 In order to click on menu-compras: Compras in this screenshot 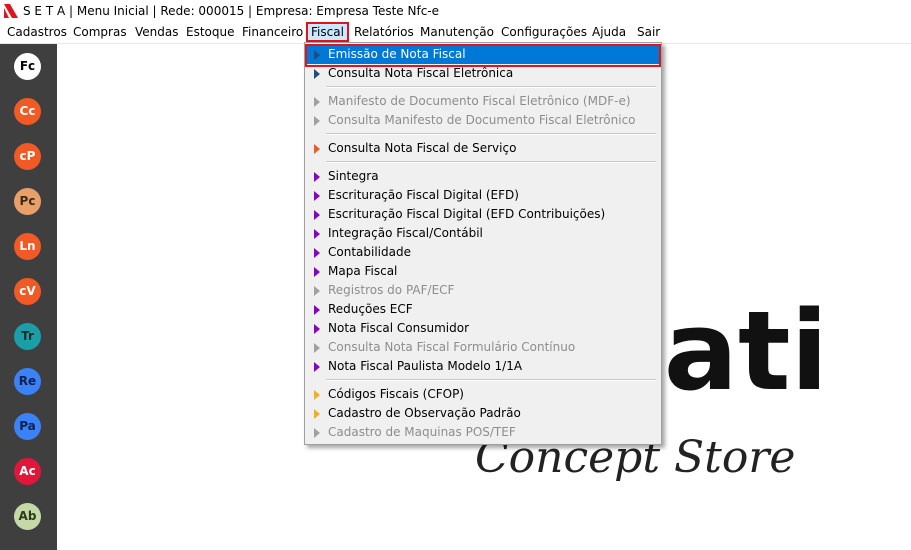, I will do `click(100, 32)`.